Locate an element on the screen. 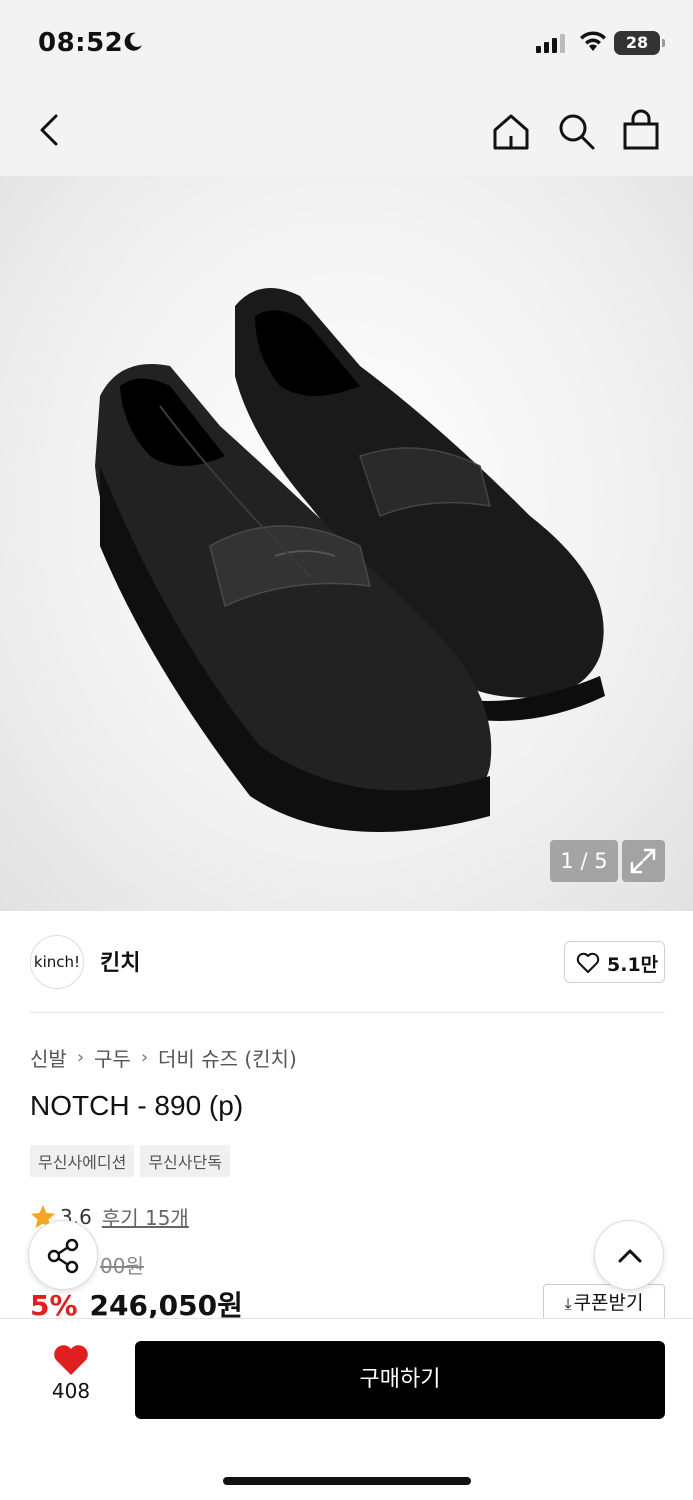 The width and height of the screenshot is (693, 1500). back-icon is located at coordinates (50, 130).